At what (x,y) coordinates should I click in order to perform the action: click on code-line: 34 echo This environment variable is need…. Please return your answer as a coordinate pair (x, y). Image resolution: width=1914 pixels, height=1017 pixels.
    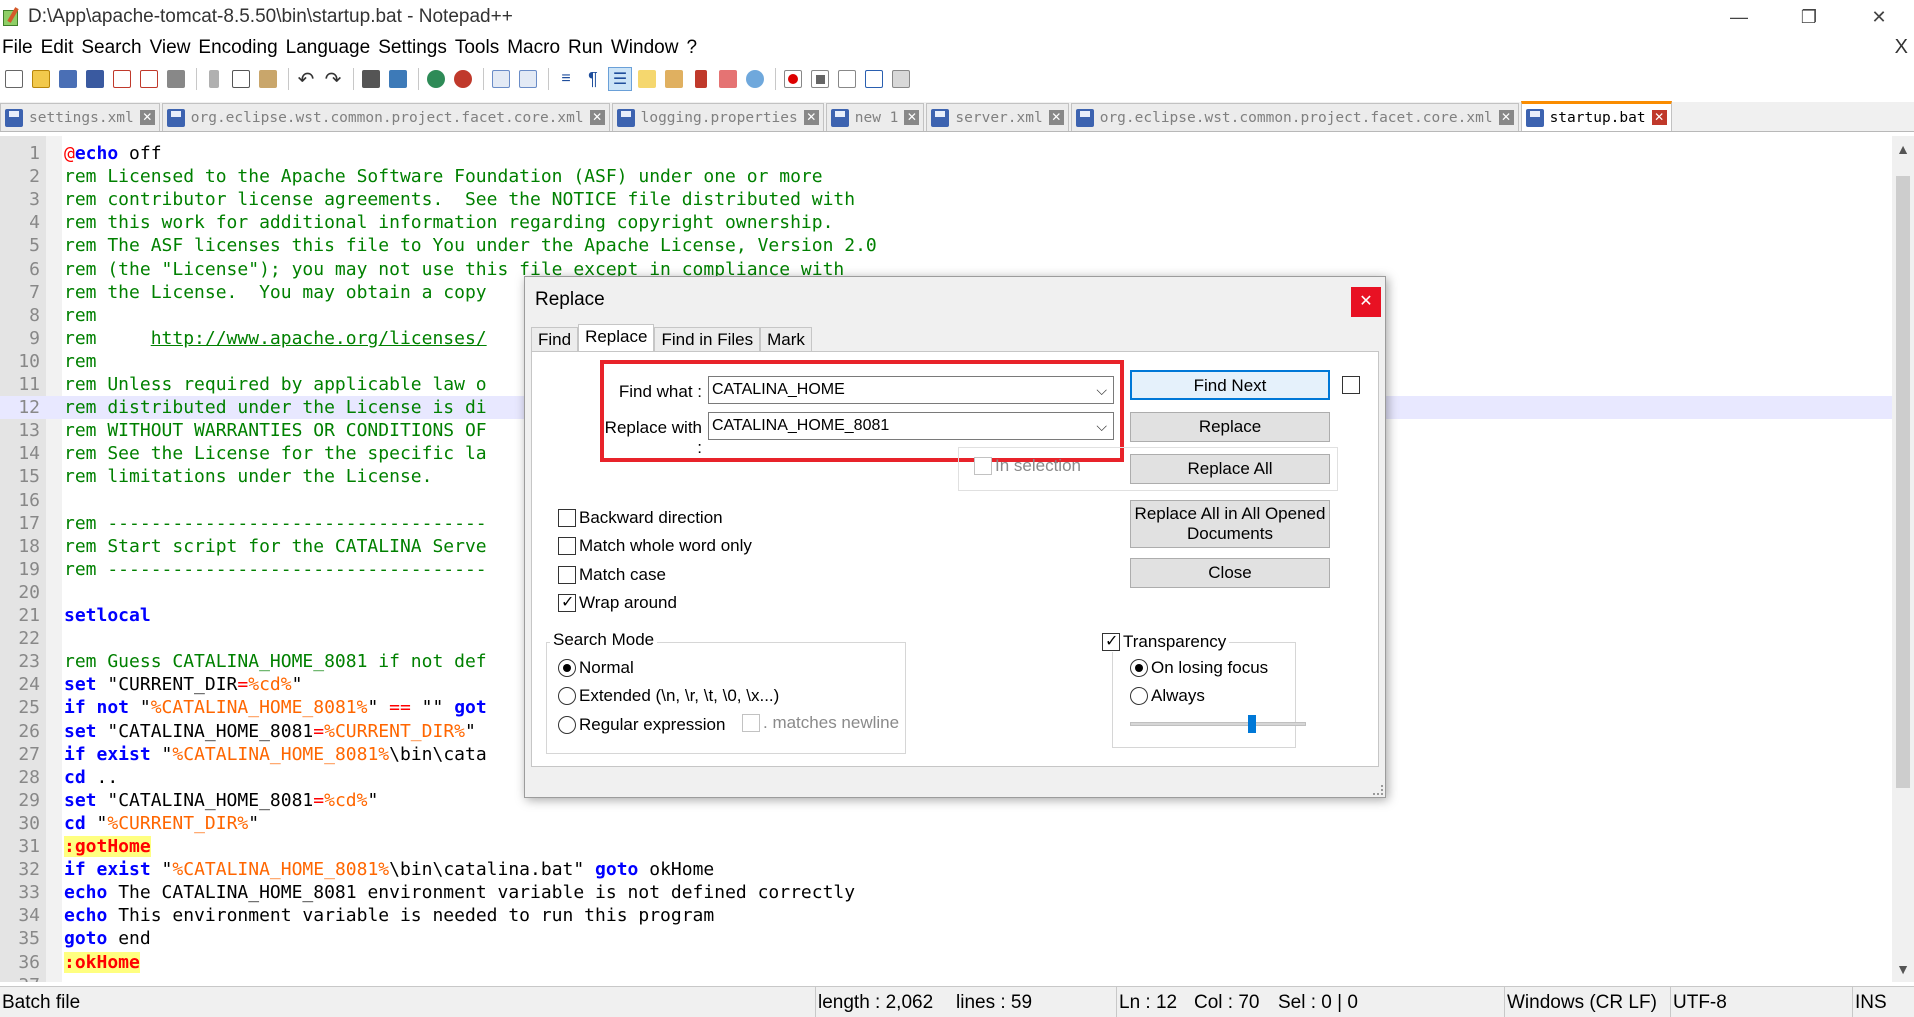
    Looking at the image, I should click on (946, 915).